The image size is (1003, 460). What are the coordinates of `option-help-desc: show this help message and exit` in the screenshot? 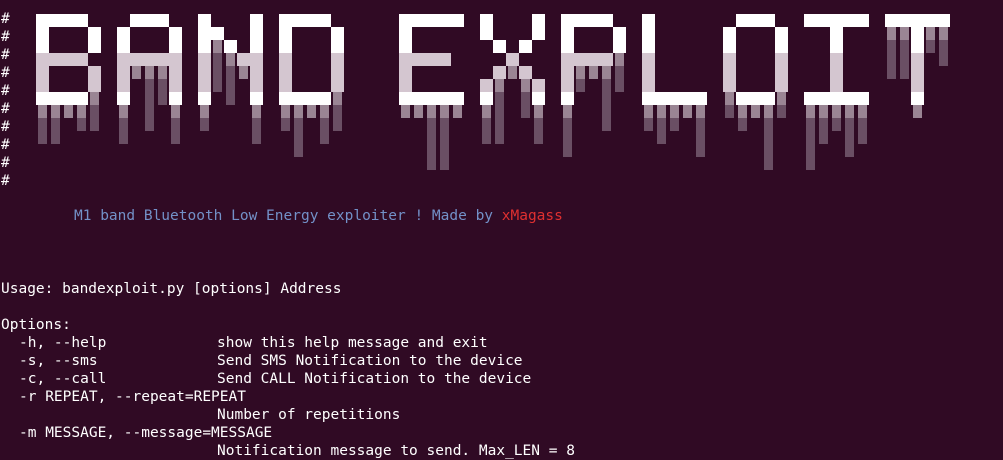 It's located at (352, 343).